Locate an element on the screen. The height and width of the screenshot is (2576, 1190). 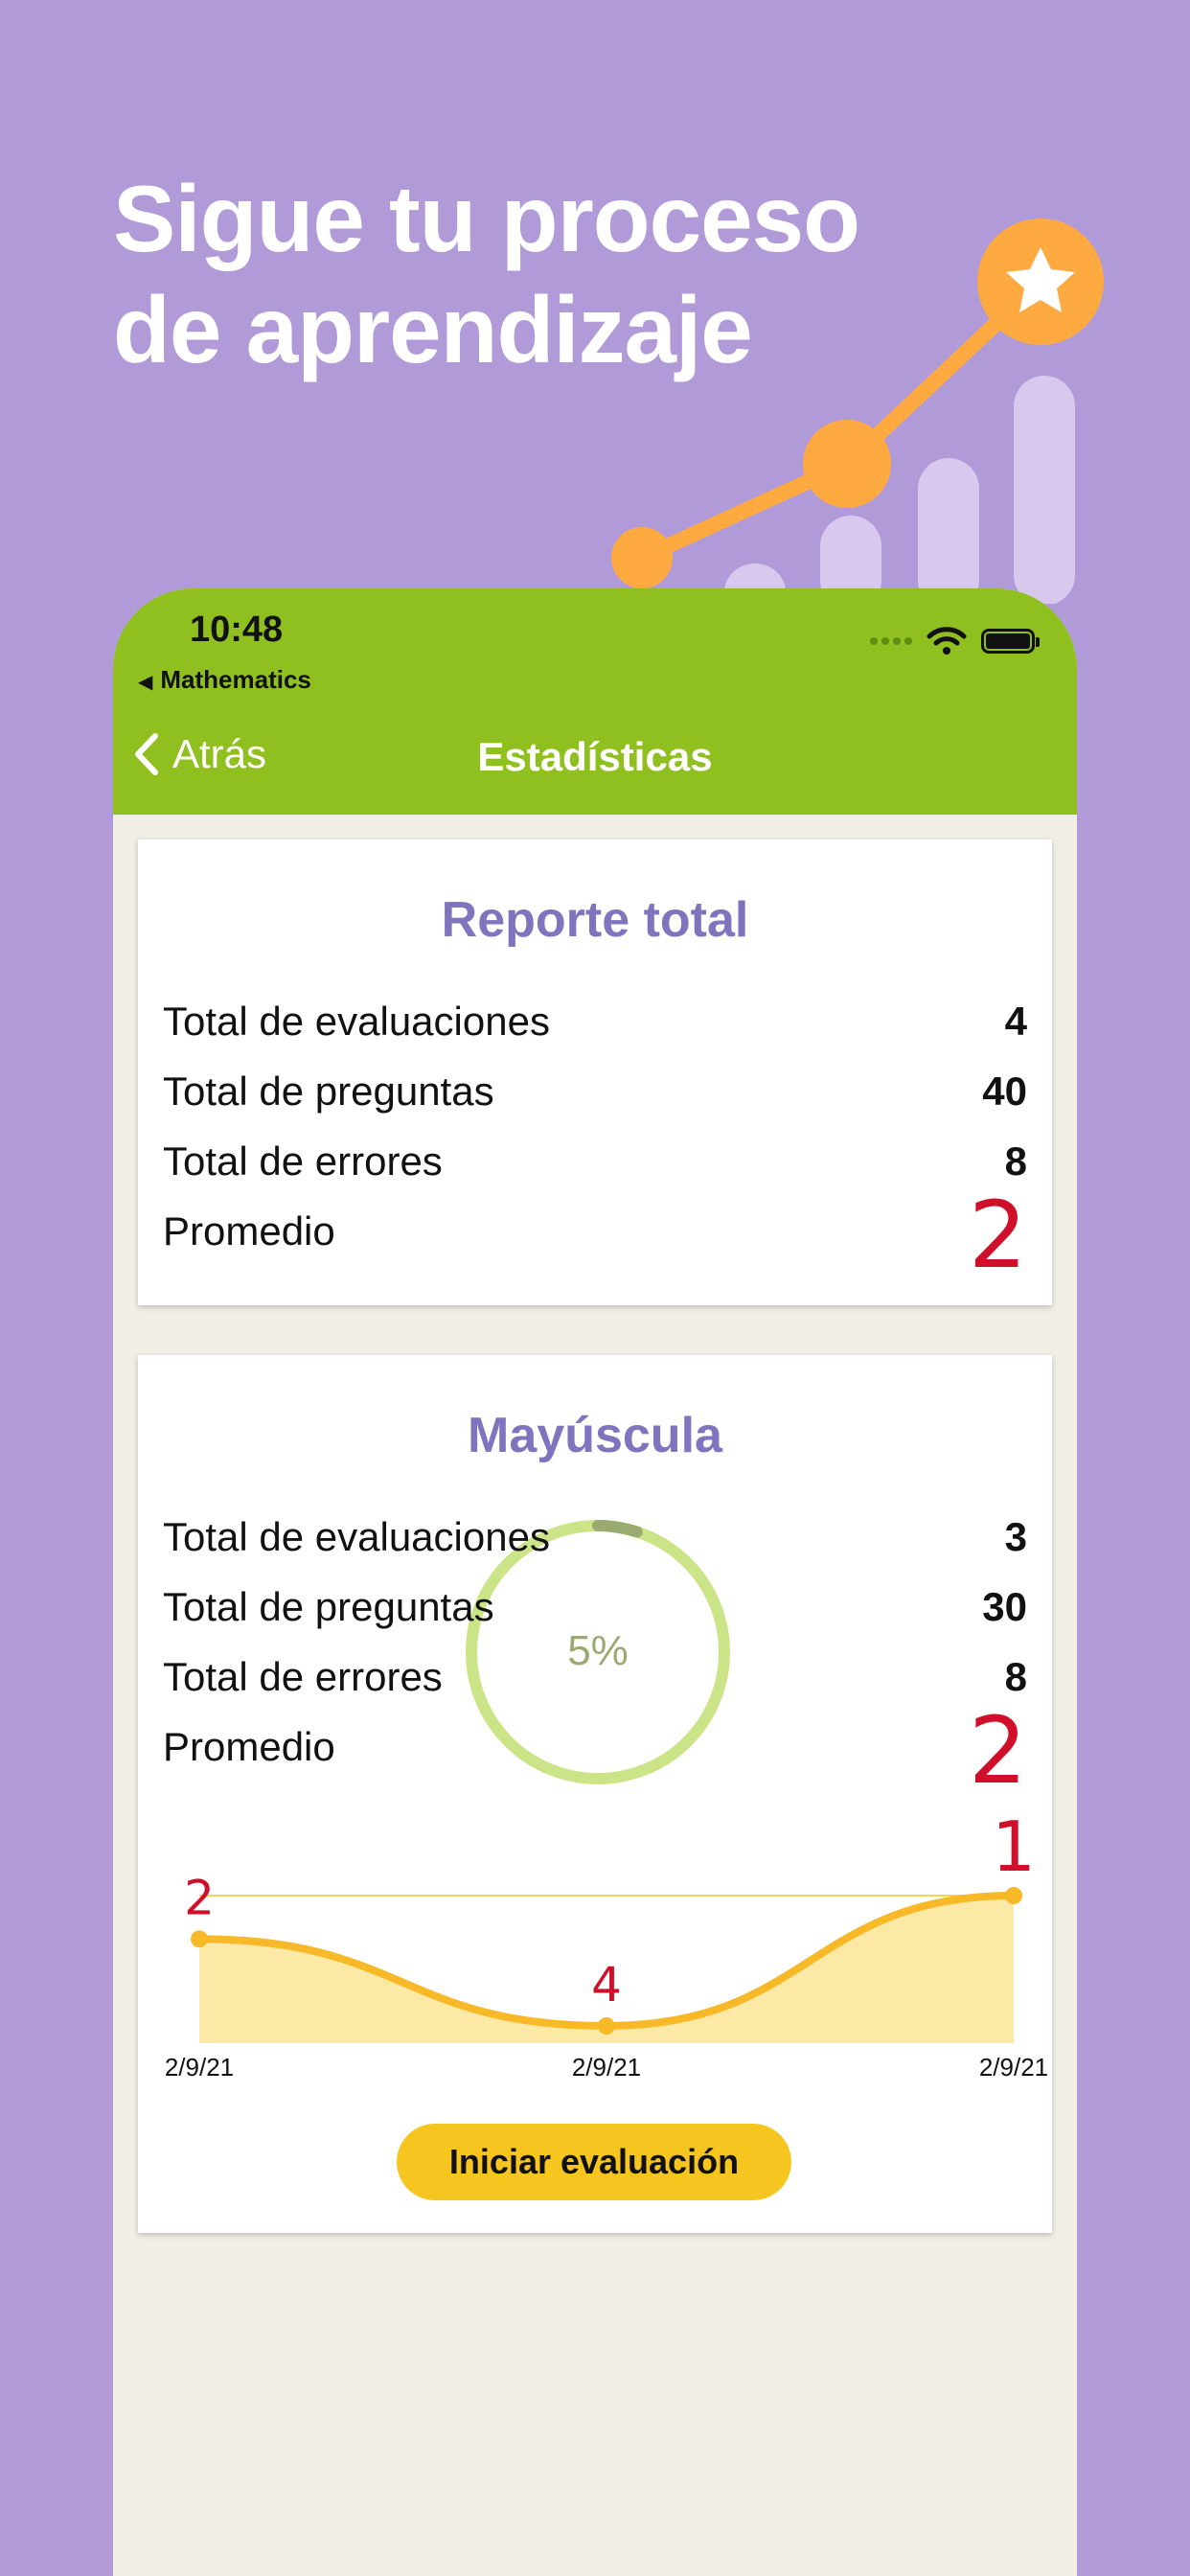
stat-row-questions: Total de preguntas 40 is located at coordinates (595, 1095).